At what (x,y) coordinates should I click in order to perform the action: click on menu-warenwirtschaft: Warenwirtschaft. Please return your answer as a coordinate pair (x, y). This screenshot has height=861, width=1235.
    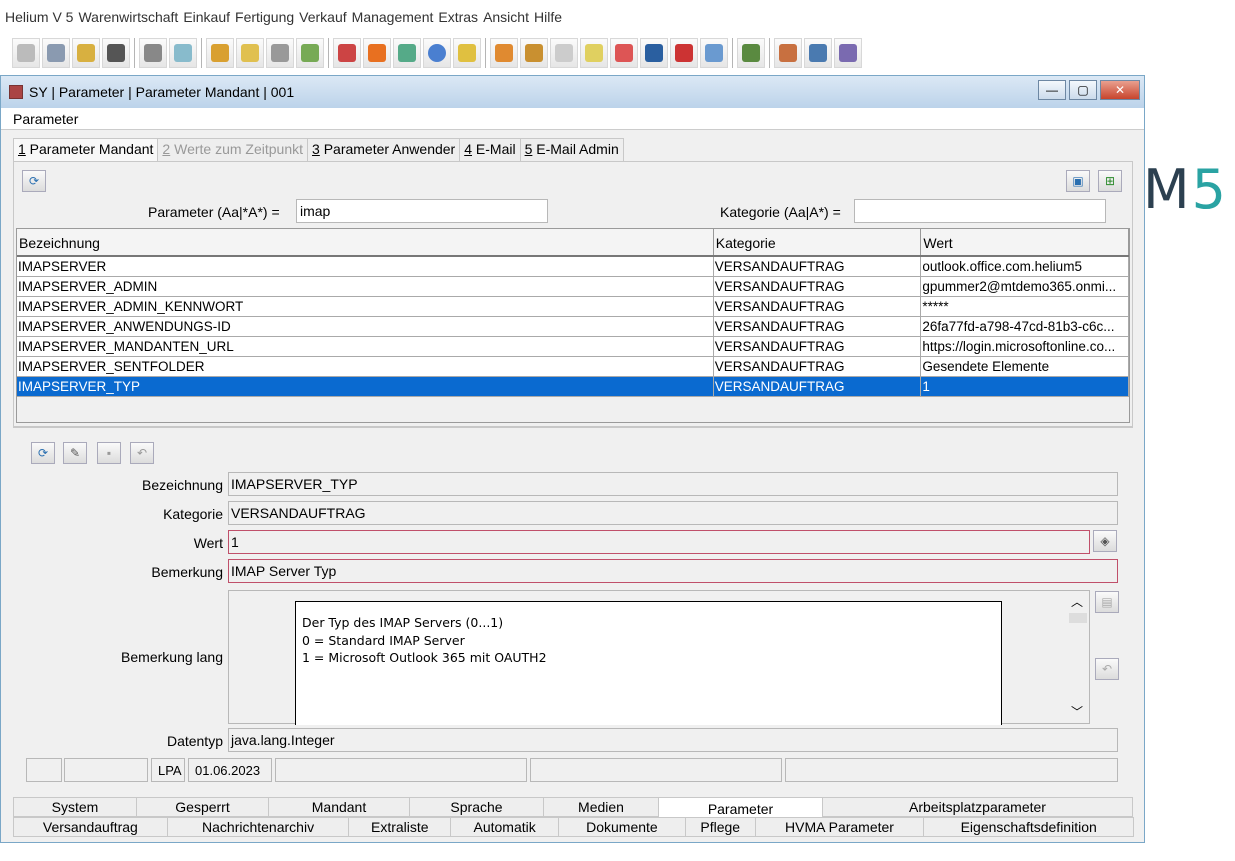
    Looking at the image, I should click on (128, 20).